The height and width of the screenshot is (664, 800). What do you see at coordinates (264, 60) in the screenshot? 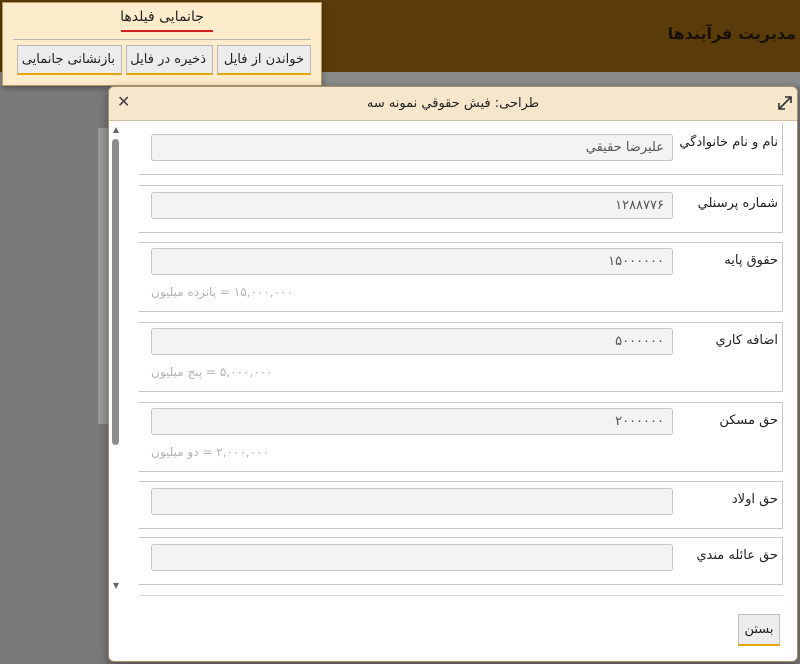
I see `load-from-file-button: خواندن از فایل` at bounding box center [264, 60].